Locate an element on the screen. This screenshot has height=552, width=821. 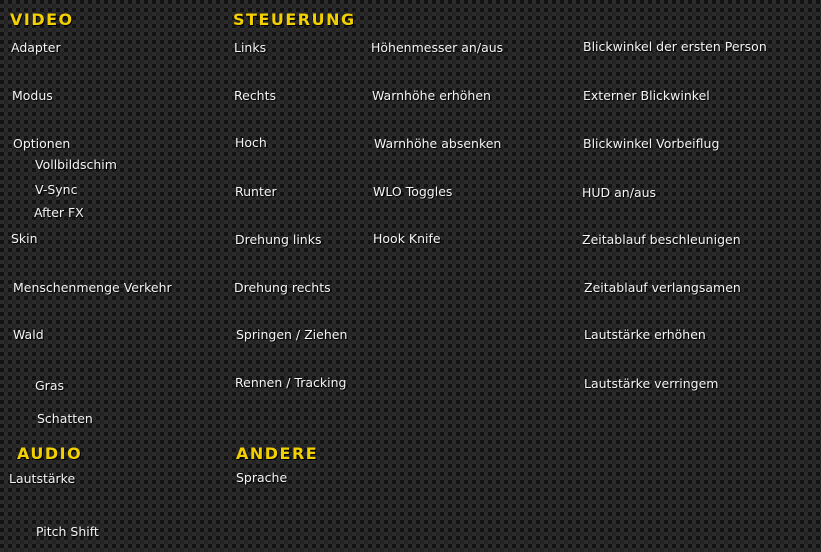
option-lautstaerke: Lautstärke is located at coordinates (42, 479).